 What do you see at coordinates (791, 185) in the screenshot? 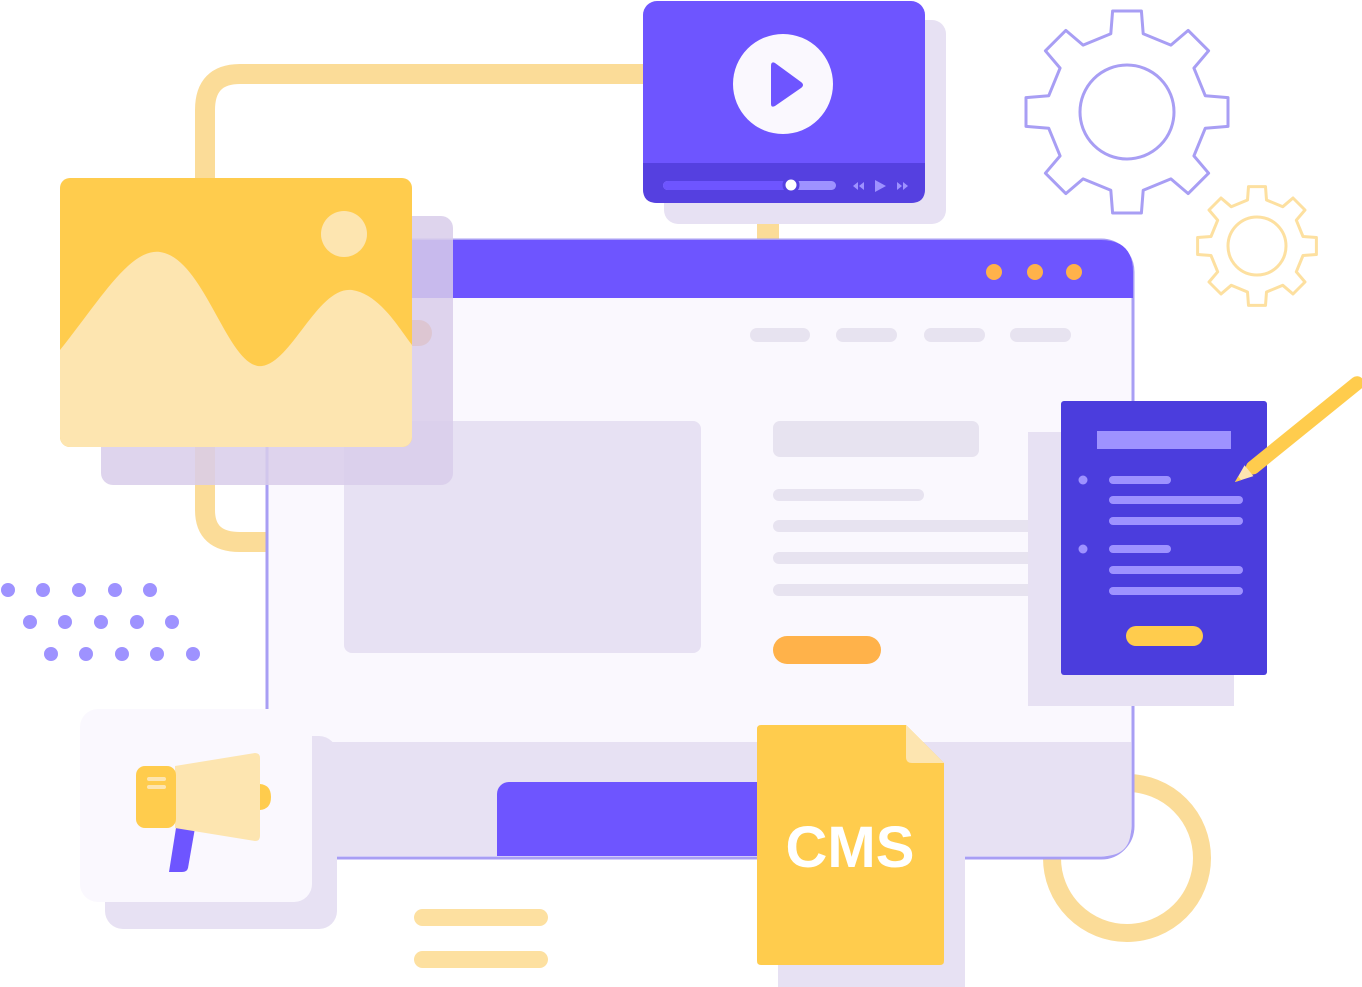
I see `progress-knob` at bounding box center [791, 185].